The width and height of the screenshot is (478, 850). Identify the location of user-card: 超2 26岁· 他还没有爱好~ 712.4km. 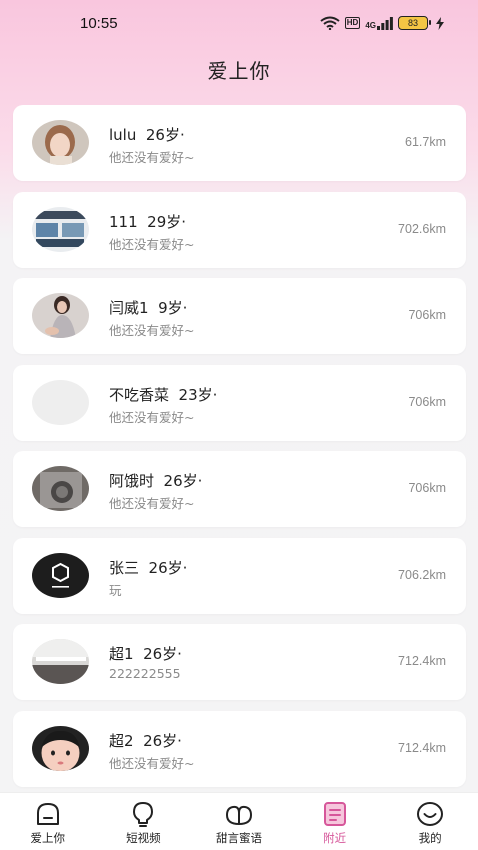
(239, 748).